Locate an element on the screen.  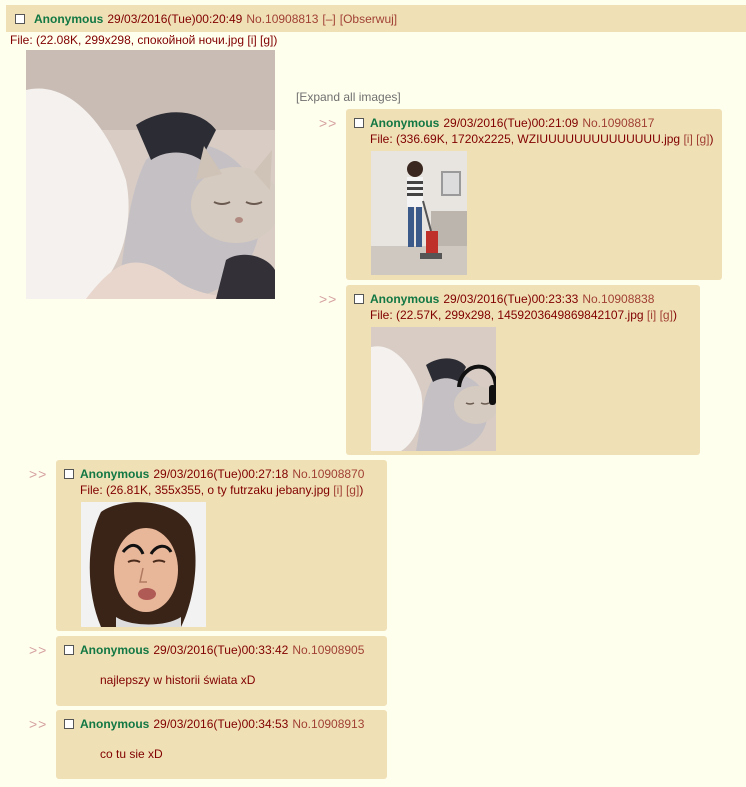
sleeping-cat-picture is located at coordinates (150, 174).